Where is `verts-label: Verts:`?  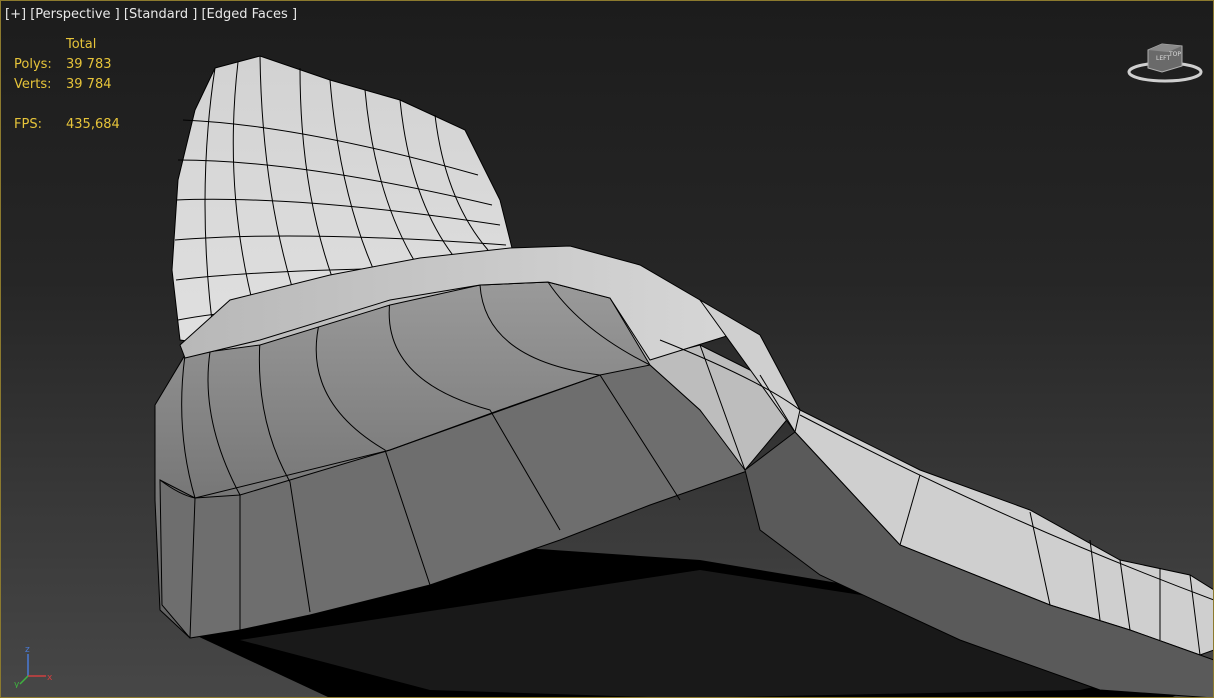 verts-label: Verts: is located at coordinates (33, 84).